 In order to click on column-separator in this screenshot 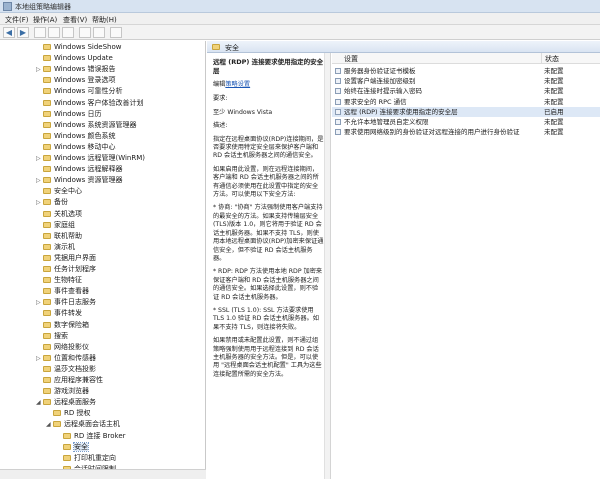, I will do `click(541, 58)`.